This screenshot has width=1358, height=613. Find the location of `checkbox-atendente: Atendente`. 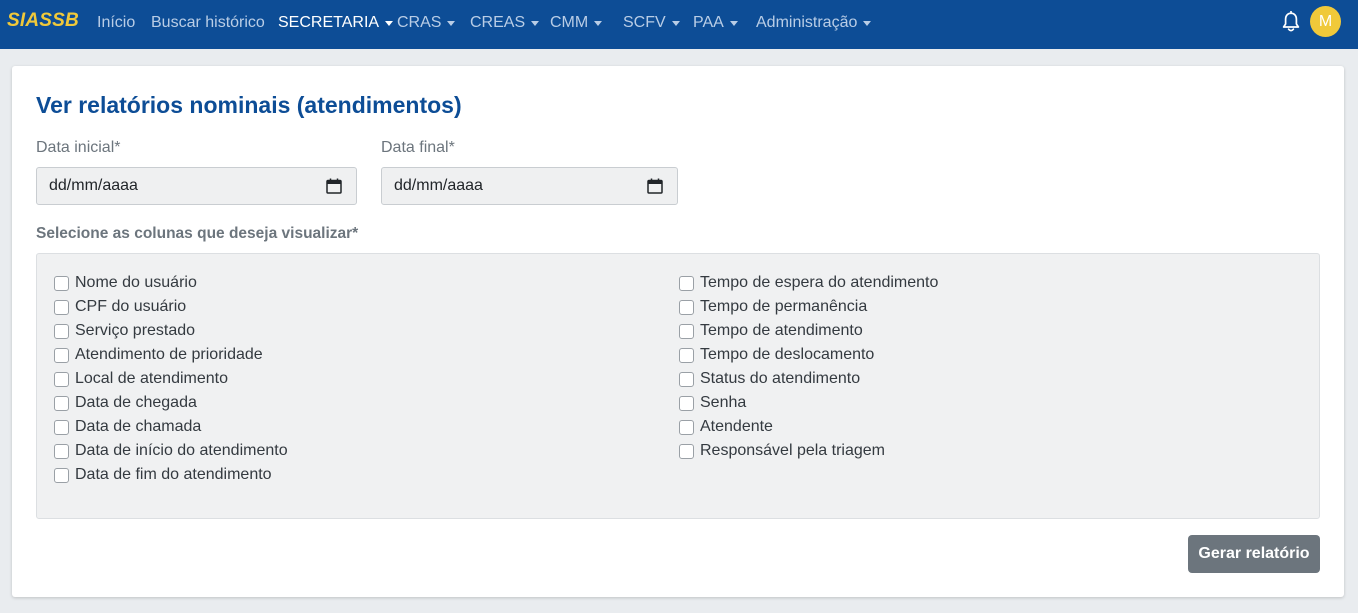

checkbox-atendente: Atendente is located at coordinates (726, 427).